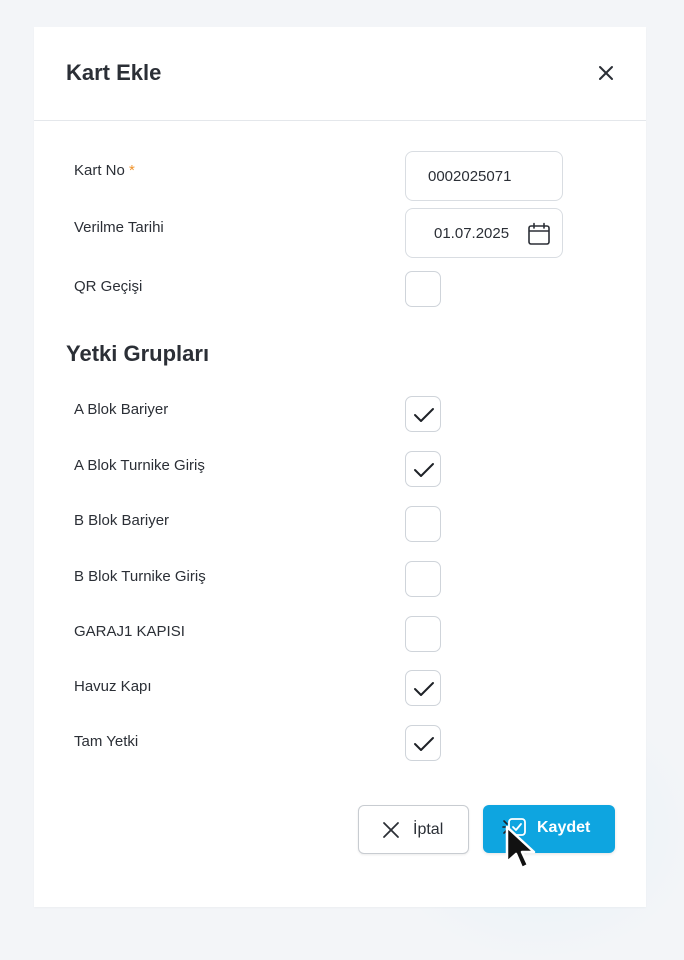 The image size is (684, 960). I want to click on close-button, so click(606, 73).